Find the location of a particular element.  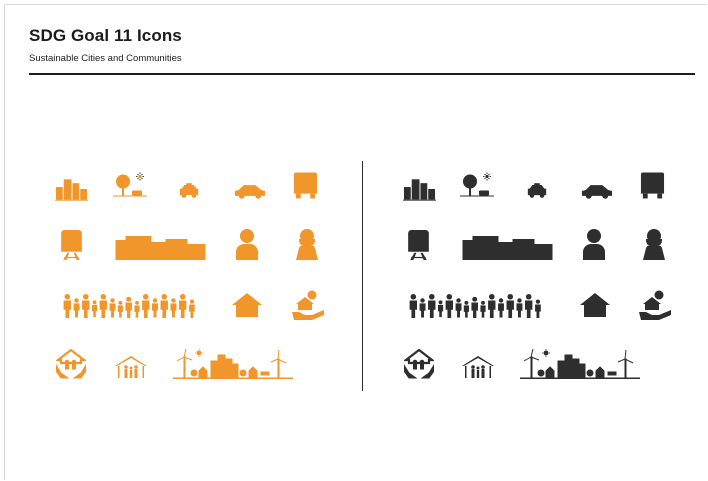

page-title: SDG Goal 11 Icons is located at coordinates (105, 35).